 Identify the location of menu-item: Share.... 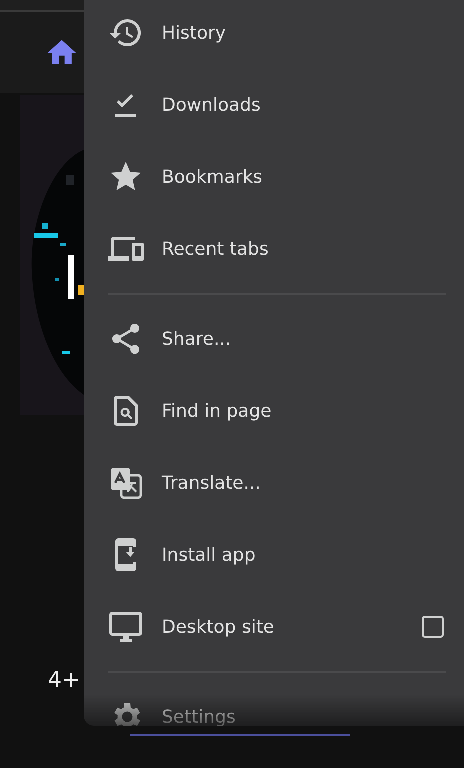
(274, 339).